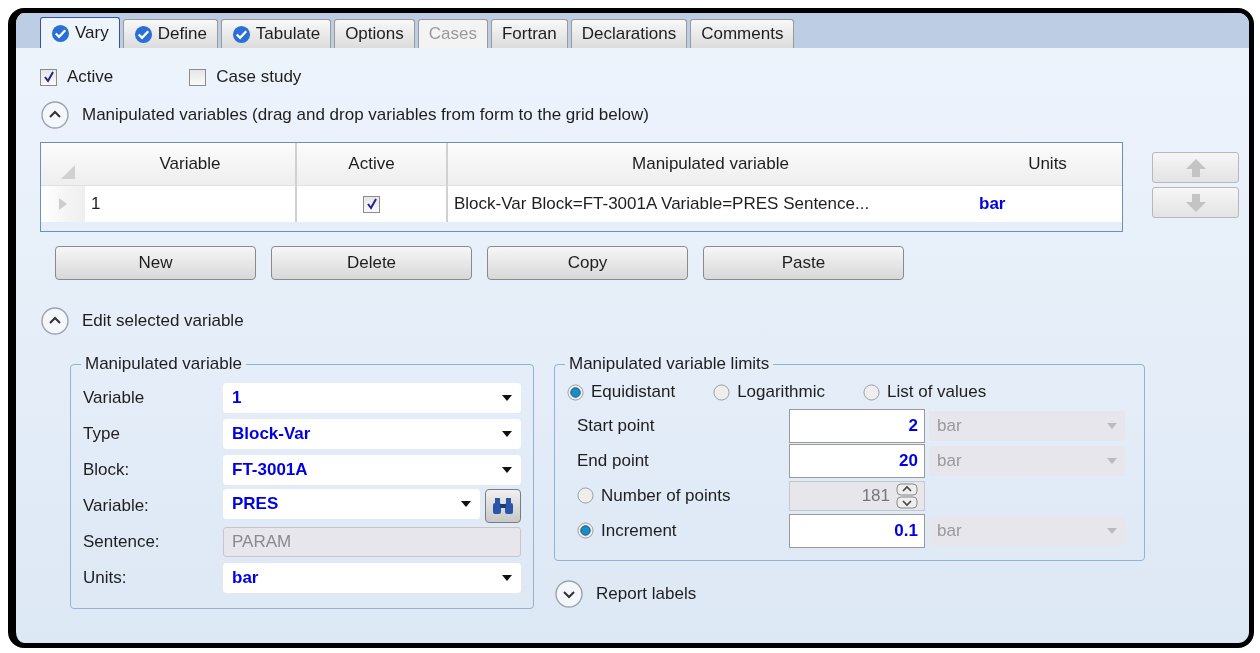  What do you see at coordinates (937, 392) in the screenshot?
I see `radio-label: List of values` at bounding box center [937, 392].